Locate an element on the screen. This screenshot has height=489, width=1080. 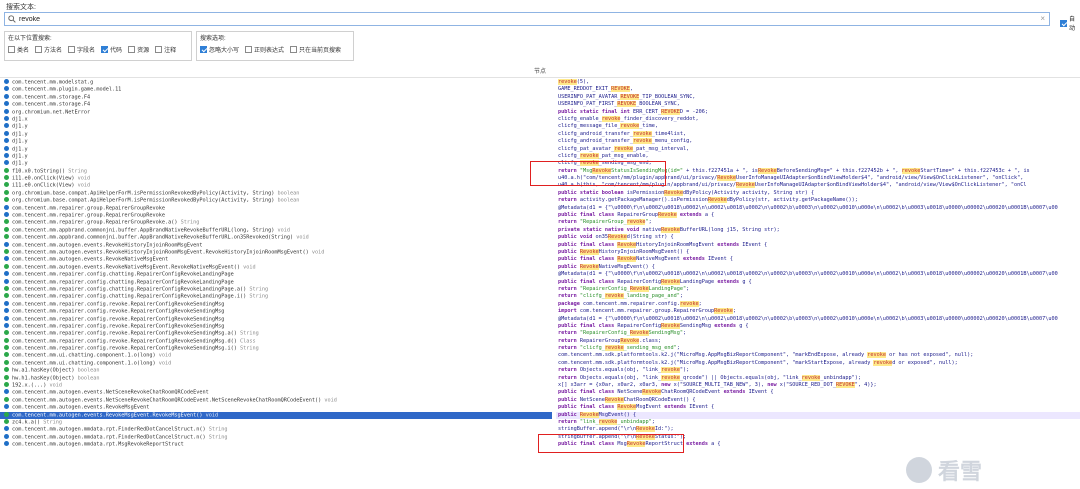
result-node-row: org.chromium.net.NetError is located at coordinates (276, 112).